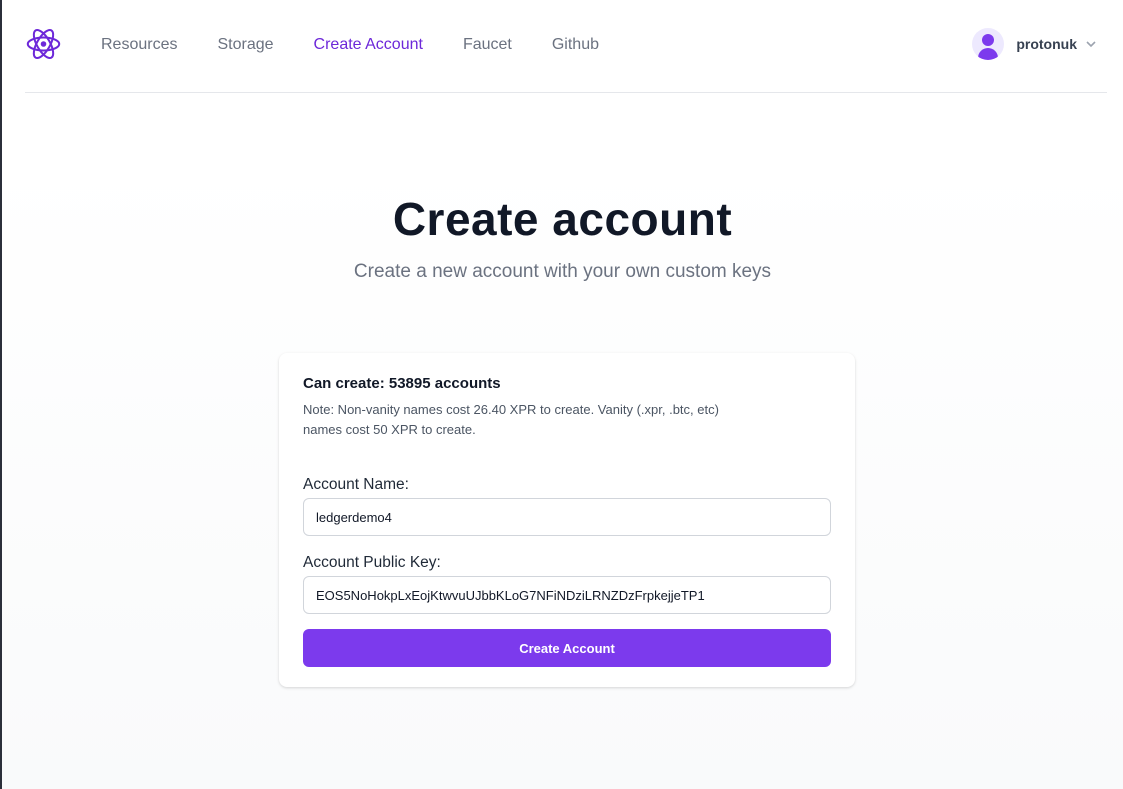  What do you see at coordinates (402, 383) in the screenshot?
I see `can-create-count: Can create: 53895 accounts` at bounding box center [402, 383].